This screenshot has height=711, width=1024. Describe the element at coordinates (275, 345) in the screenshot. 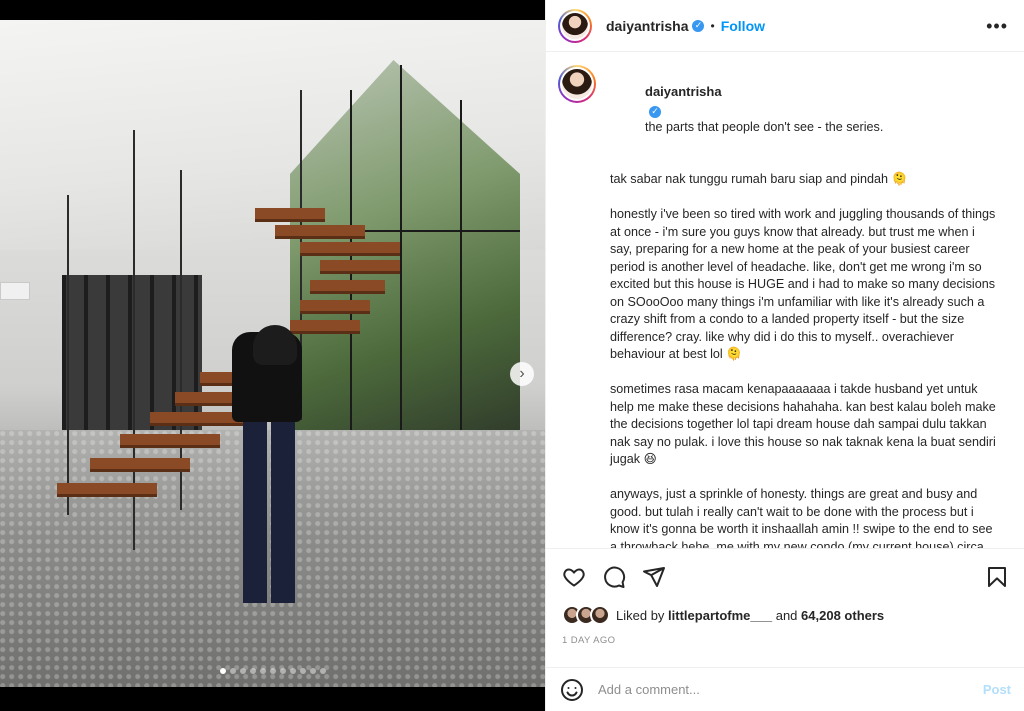

I see `photo-person-head` at that location.